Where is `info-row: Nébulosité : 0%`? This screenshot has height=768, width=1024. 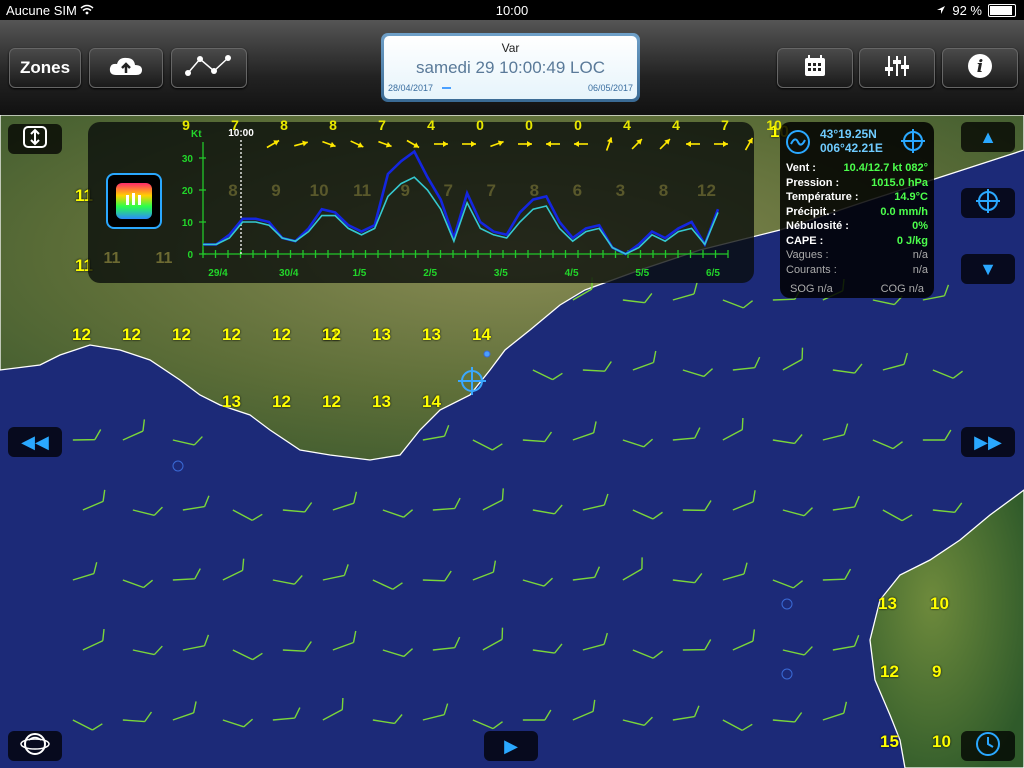
info-row: Nébulosité : 0% is located at coordinates (857, 227).